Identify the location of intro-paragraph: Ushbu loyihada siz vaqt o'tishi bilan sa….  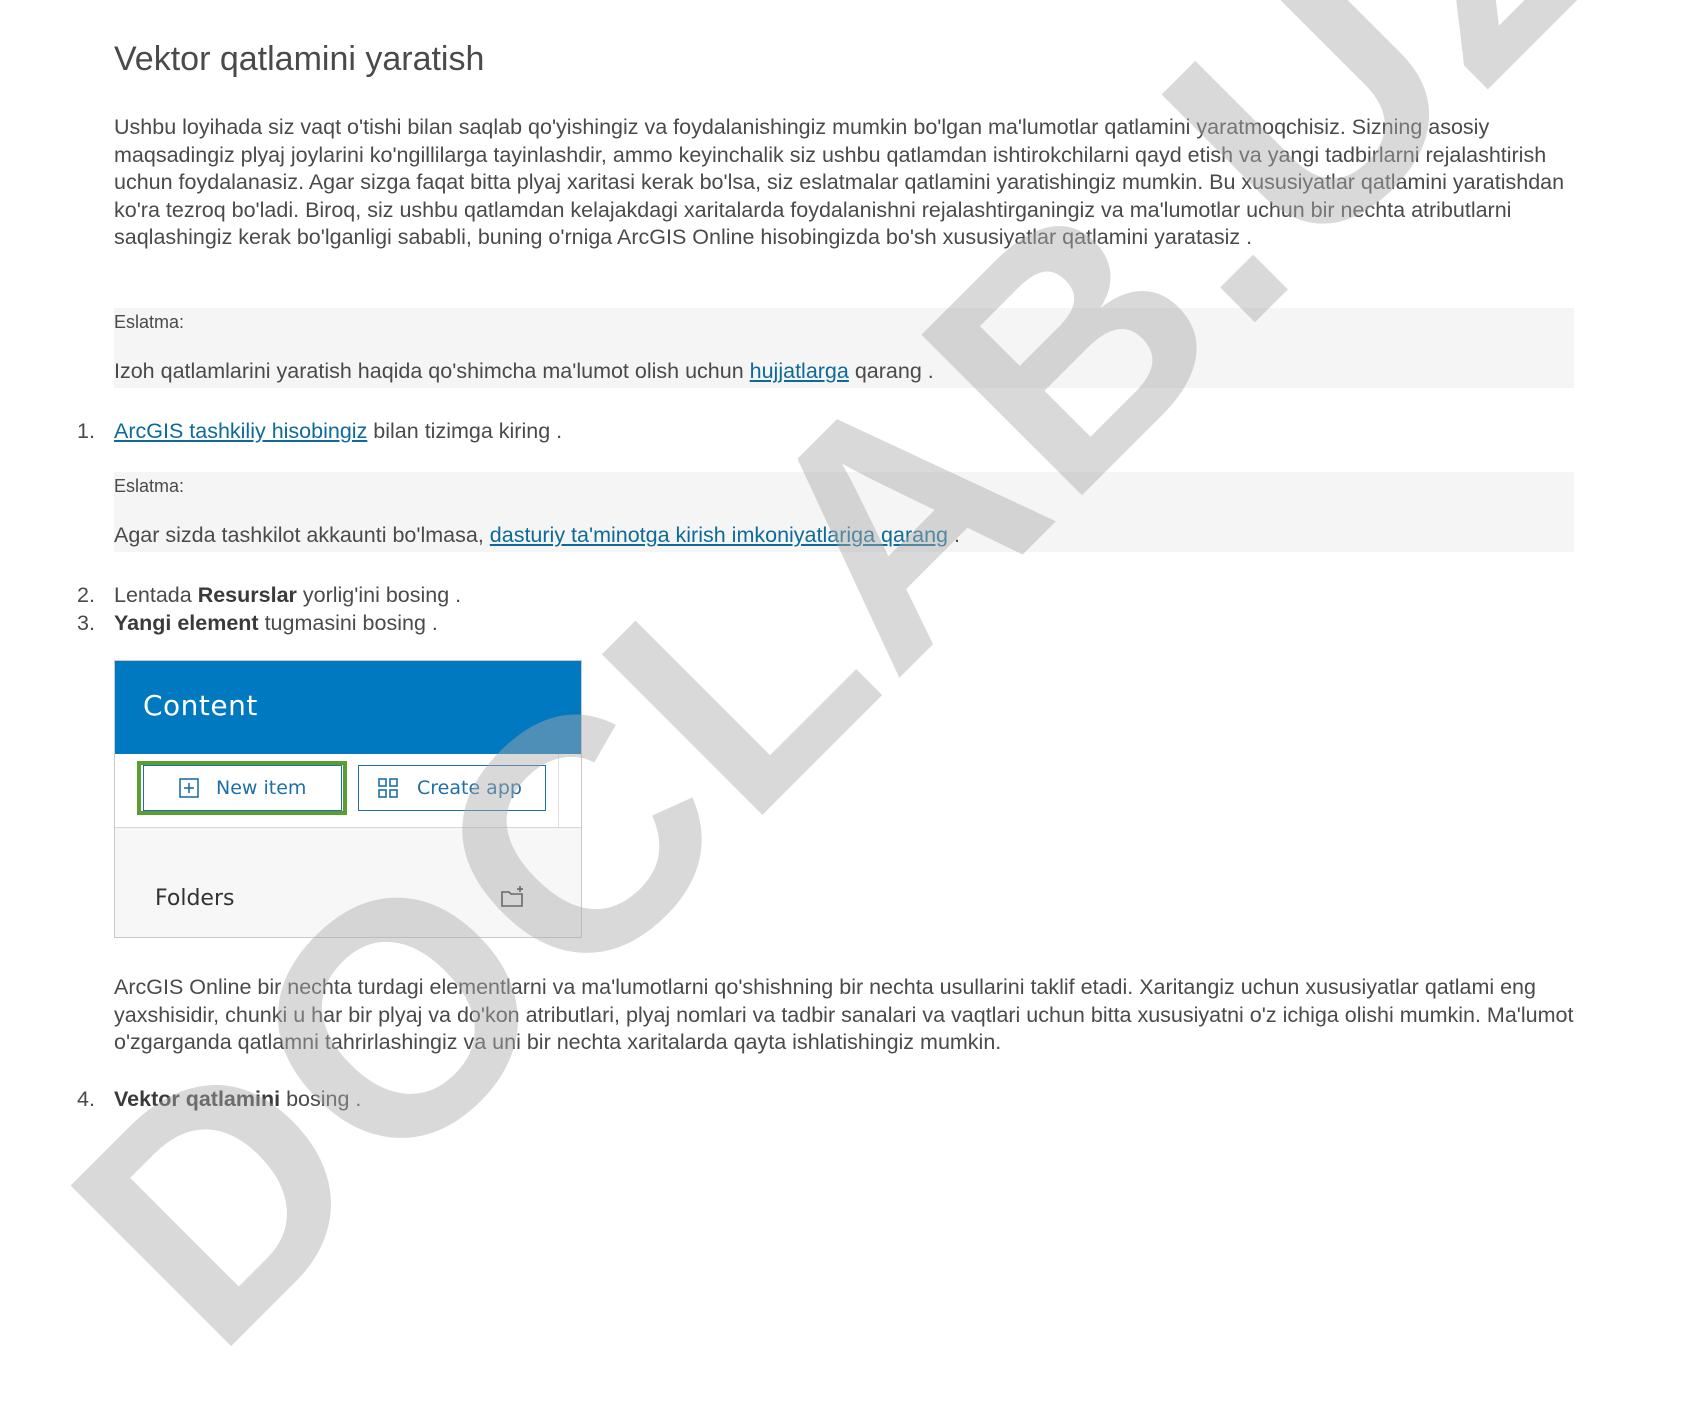
(839, 182).